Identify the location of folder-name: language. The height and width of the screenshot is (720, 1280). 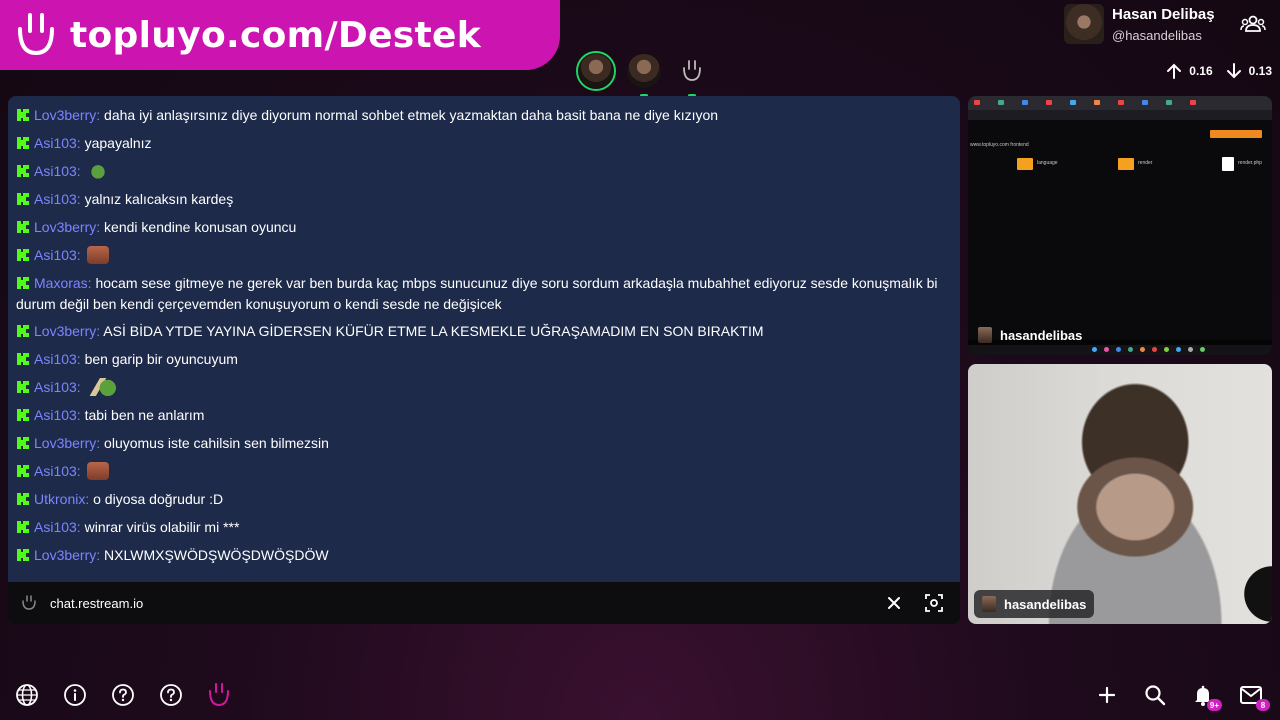
(1047, 163).